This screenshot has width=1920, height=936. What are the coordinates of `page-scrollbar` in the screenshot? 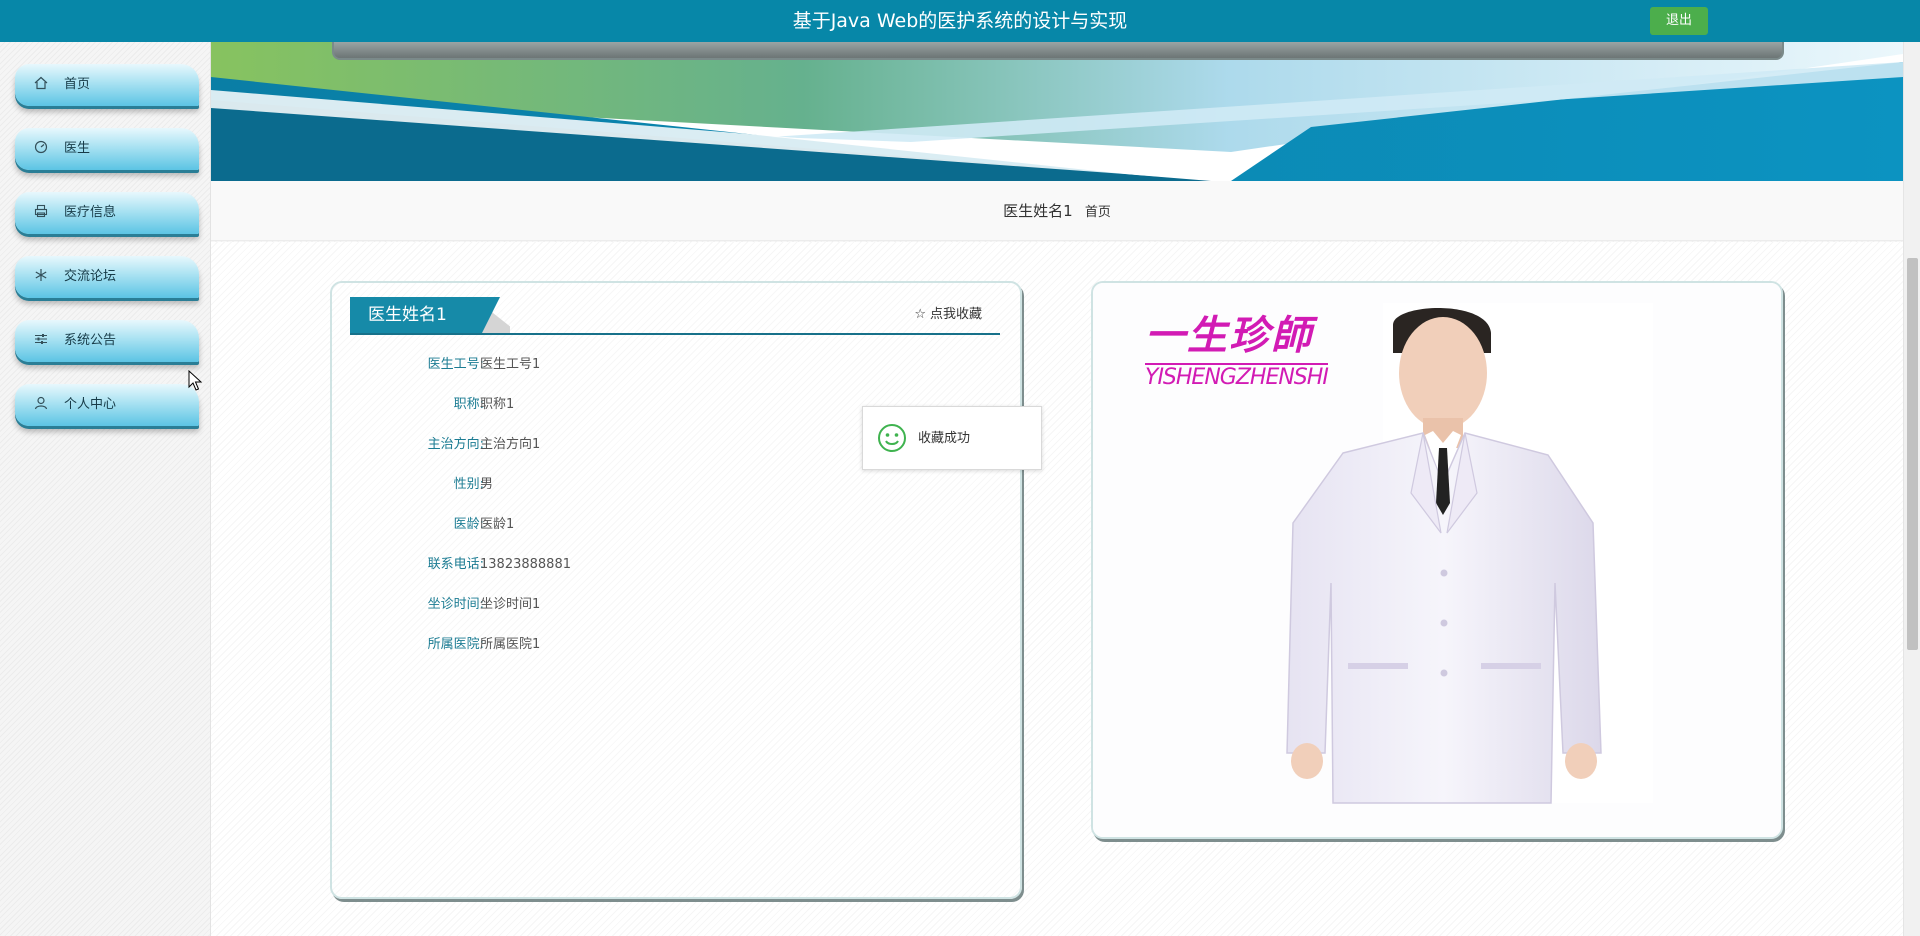 It's located at (1911, 489).